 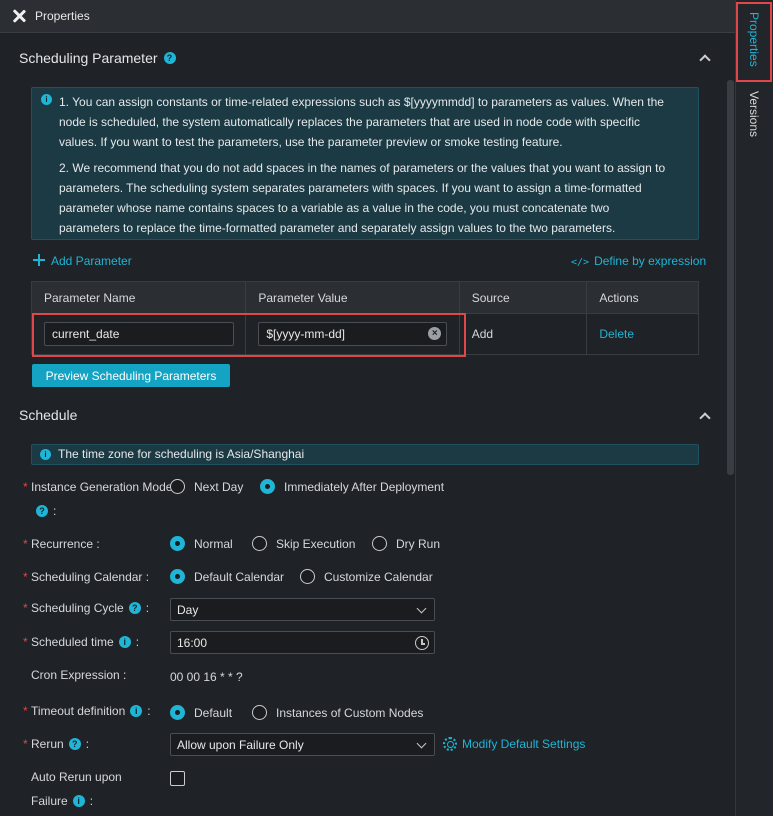 What do you see at coordinates (364, 486) in the screenshot?
I see `radio-label: Immediately After Deployment` at bounding box center [364, 486].